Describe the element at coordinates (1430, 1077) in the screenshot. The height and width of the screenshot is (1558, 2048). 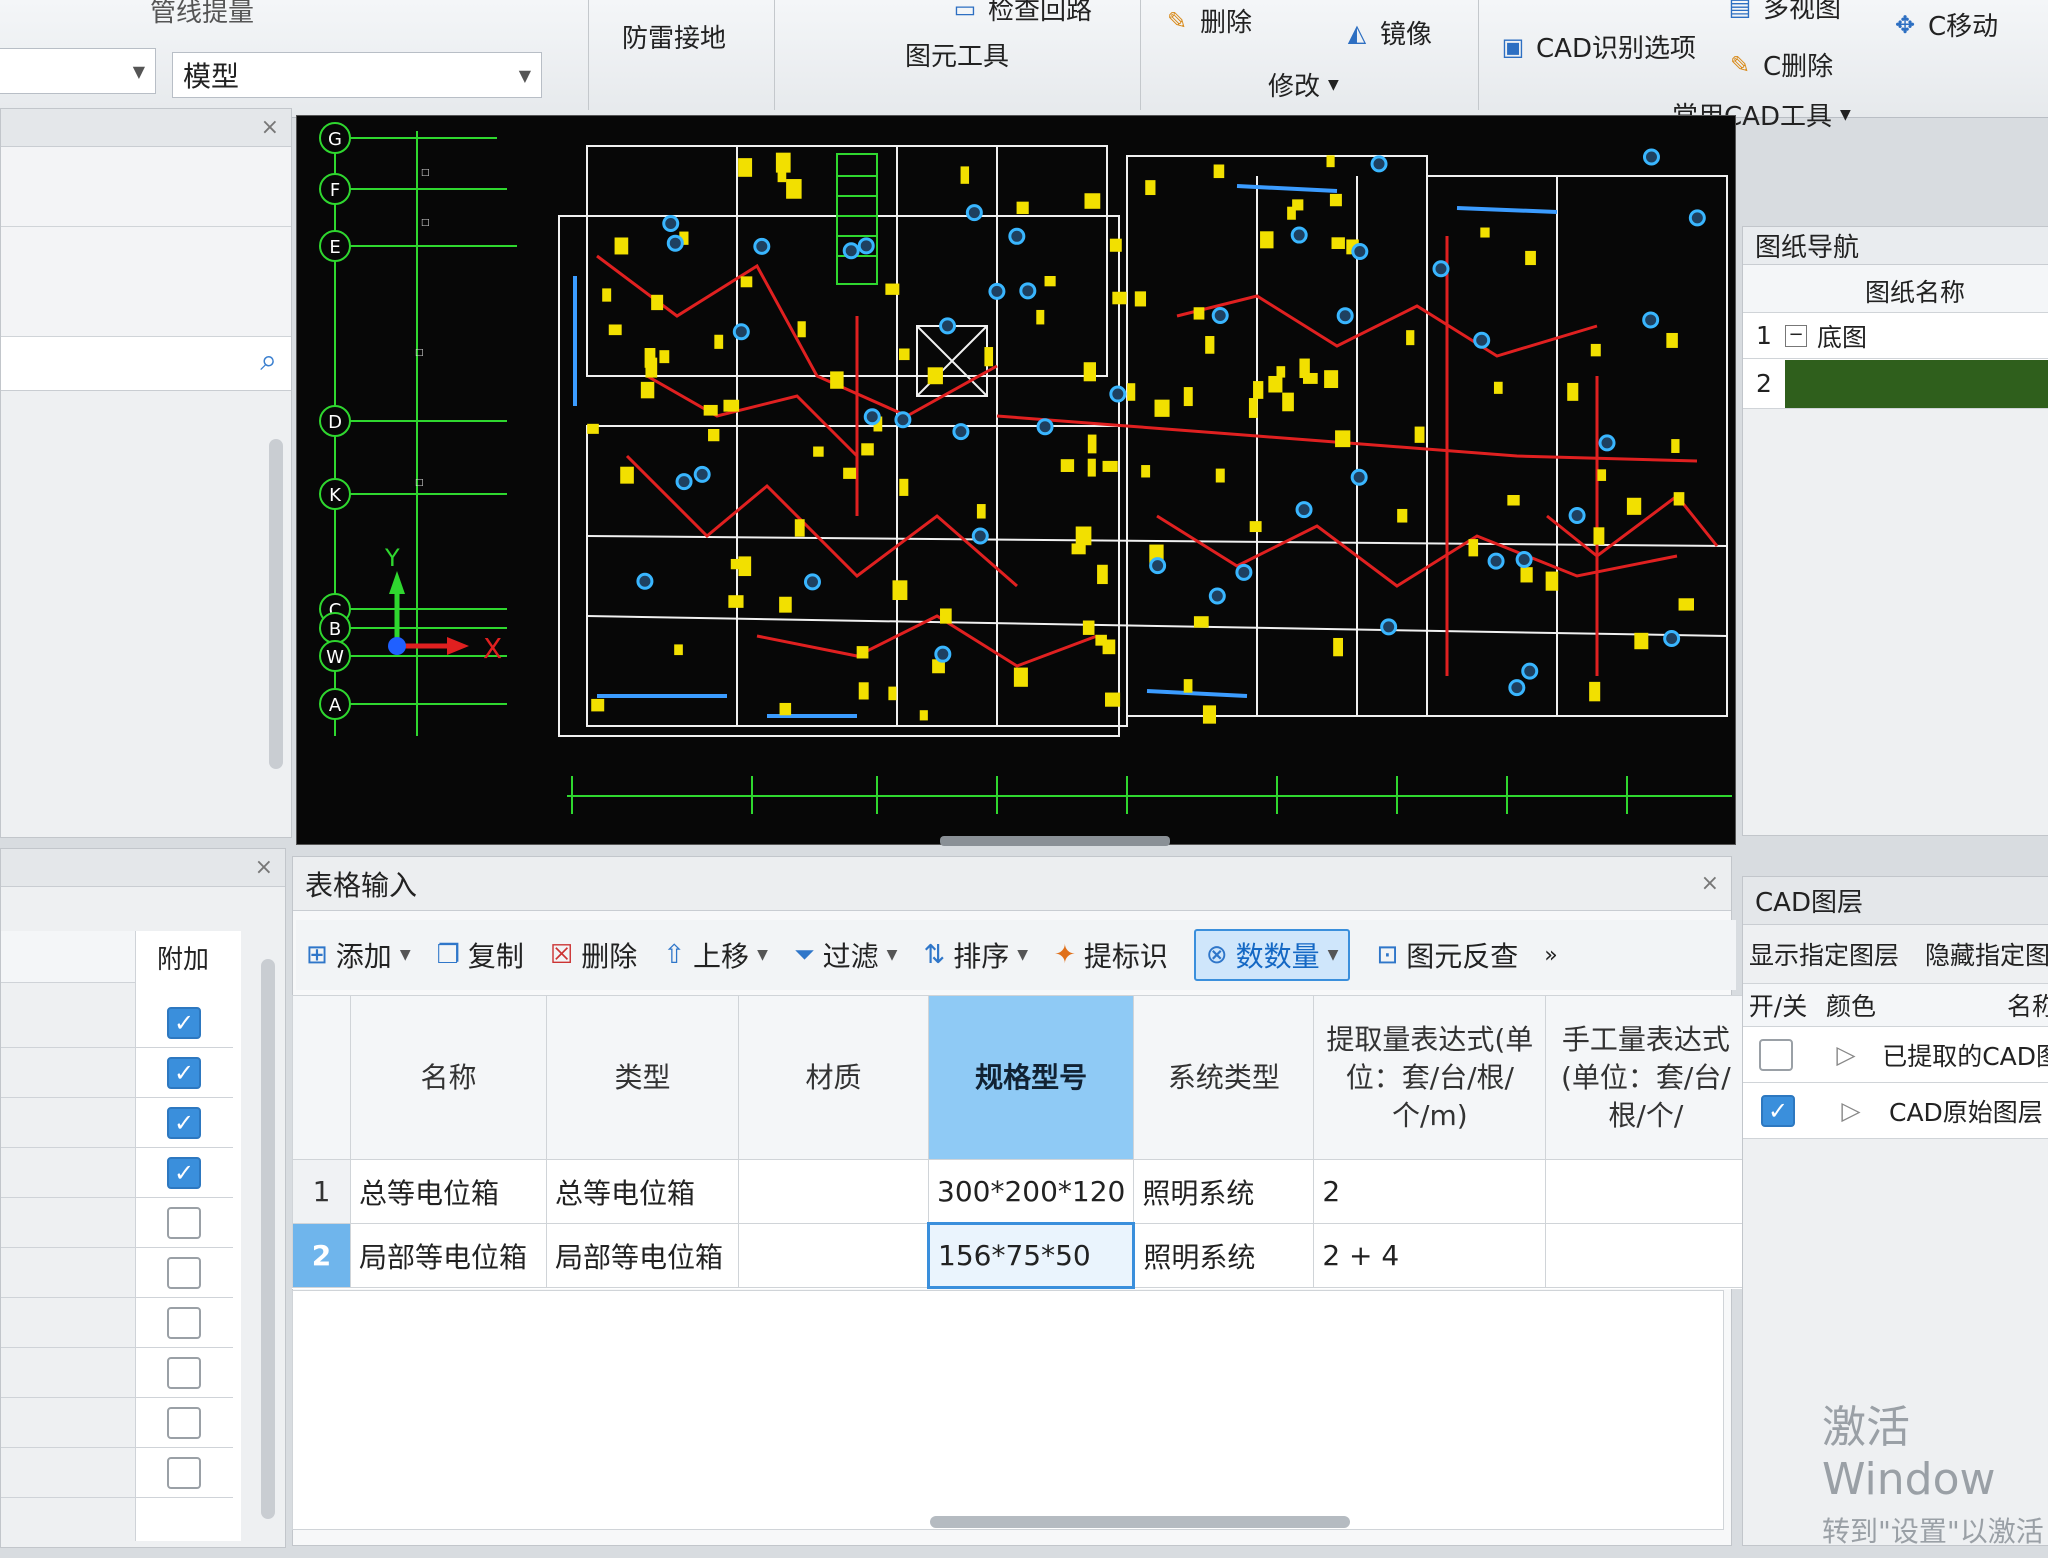
I see `col-extract-expr: 提取量表达式(单位：套/台/根/个/m)` at that location.